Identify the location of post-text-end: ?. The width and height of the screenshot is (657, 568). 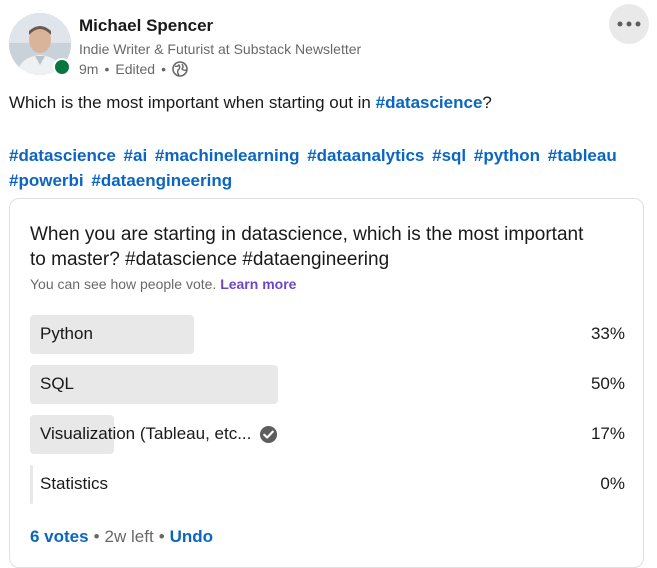
(487, 102).